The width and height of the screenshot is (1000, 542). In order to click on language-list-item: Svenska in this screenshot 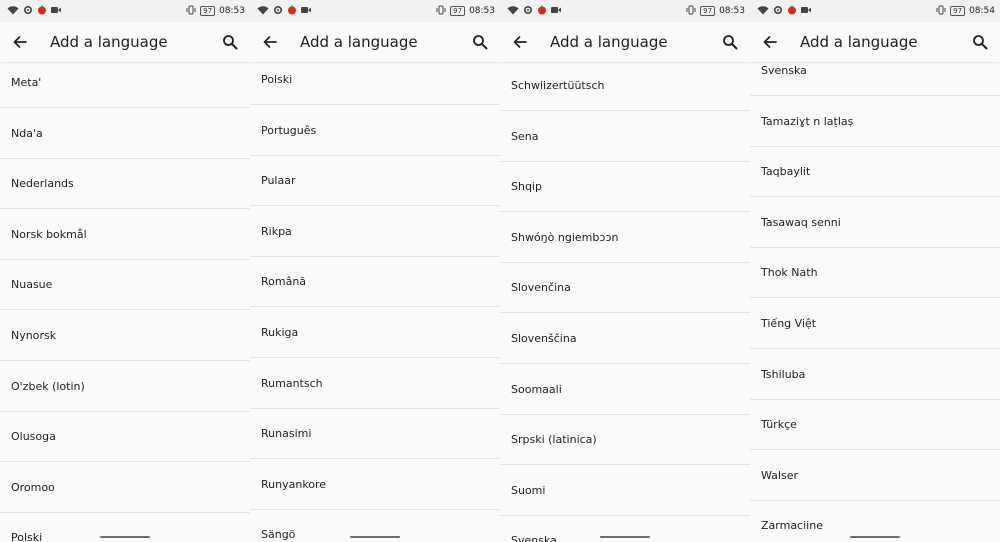, I will do `click(625, 529)`.